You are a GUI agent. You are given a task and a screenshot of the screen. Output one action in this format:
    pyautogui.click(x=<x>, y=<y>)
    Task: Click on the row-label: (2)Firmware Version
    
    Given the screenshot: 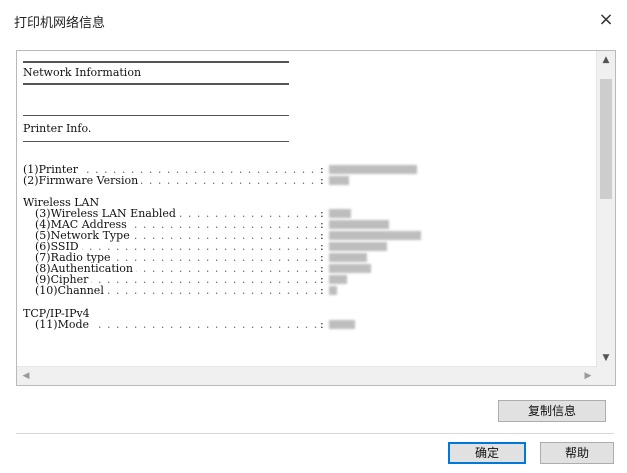 What is the action you would take?
    pyautogui.click(x=82, y=180)
    